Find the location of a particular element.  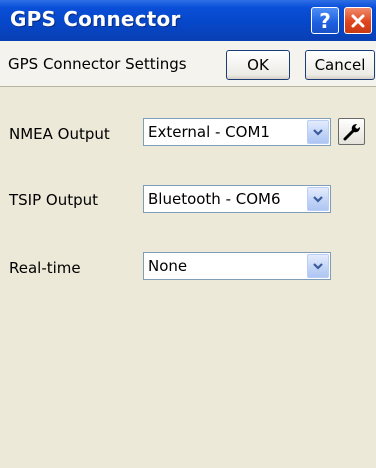

tsip-output-label: TSIP Output is located at coordinates (54, 200).